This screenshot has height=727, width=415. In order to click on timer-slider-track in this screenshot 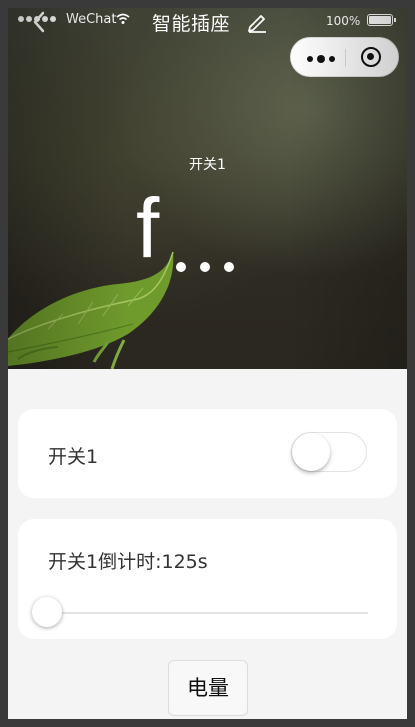, I will do `click(208, 613)`.